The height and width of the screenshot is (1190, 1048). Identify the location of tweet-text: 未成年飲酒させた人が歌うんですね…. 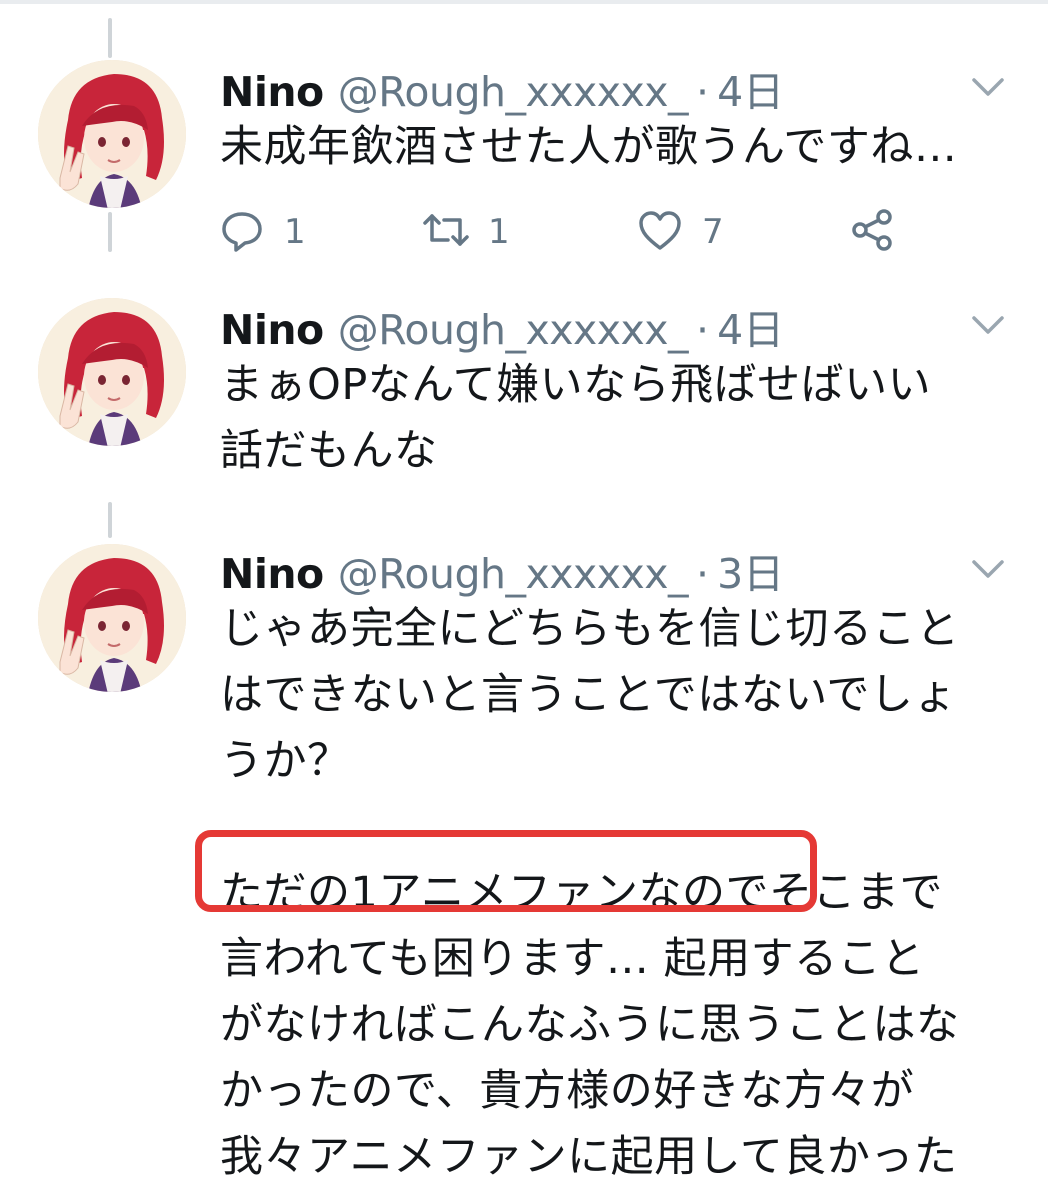
(589, 147).